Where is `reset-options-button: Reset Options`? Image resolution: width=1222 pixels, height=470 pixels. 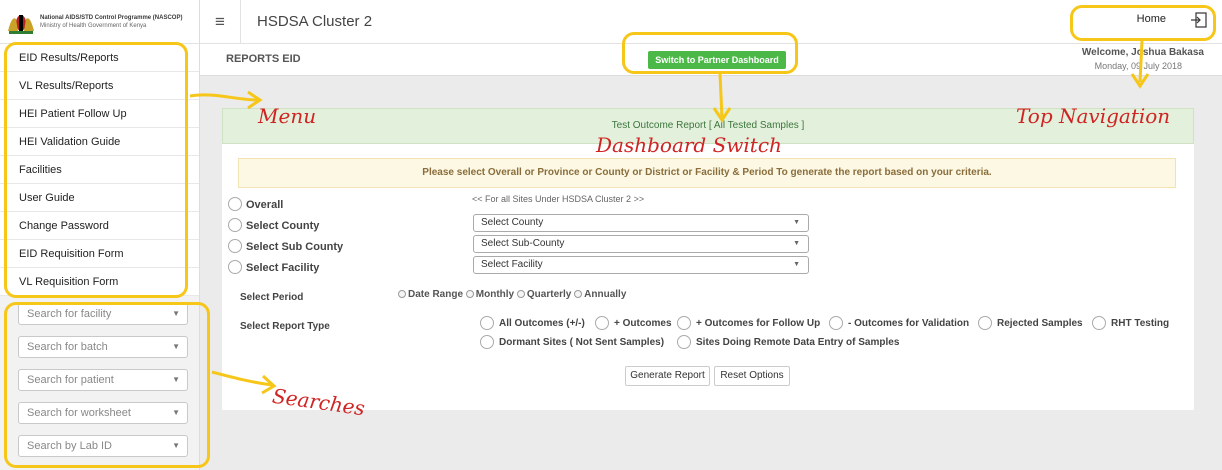
reset-options-button: Reset Options is located at coordinates (752, 376).